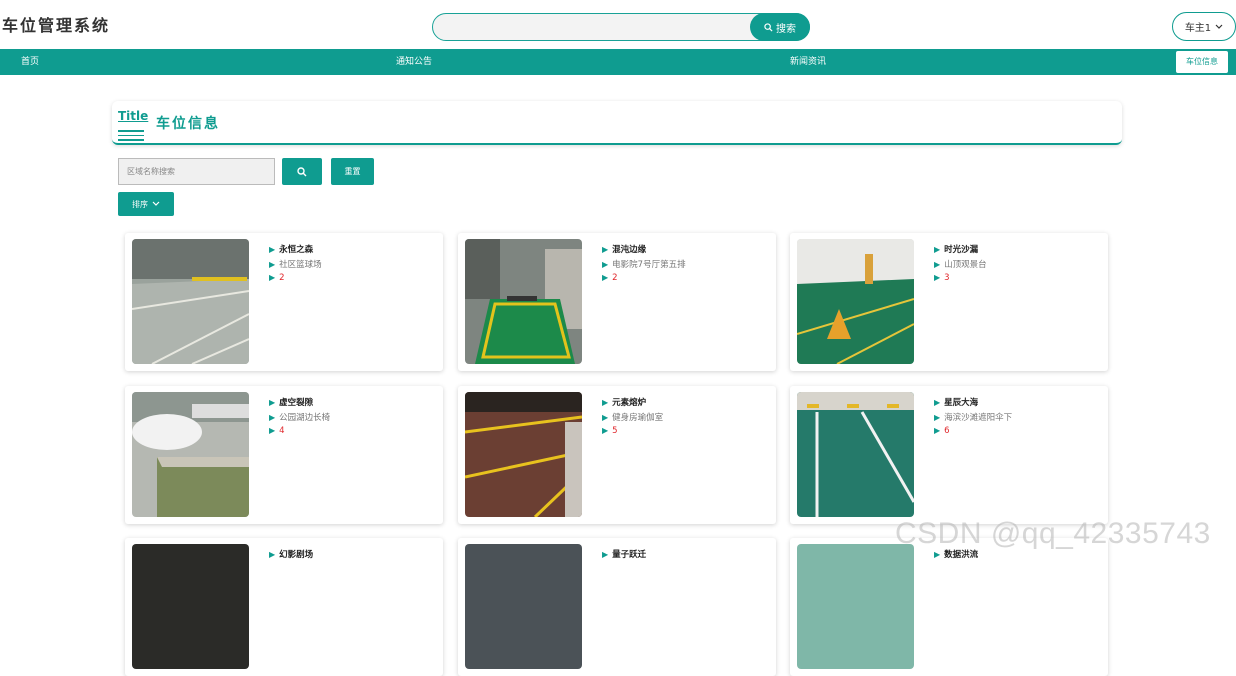 Image resolution: width=1236 pixels, height=676 pixels. I want to click on parking-card: ▶ 混沌边缘 ▶ 电影院7号厅第五排 ▶ 2, so click(617, 302).